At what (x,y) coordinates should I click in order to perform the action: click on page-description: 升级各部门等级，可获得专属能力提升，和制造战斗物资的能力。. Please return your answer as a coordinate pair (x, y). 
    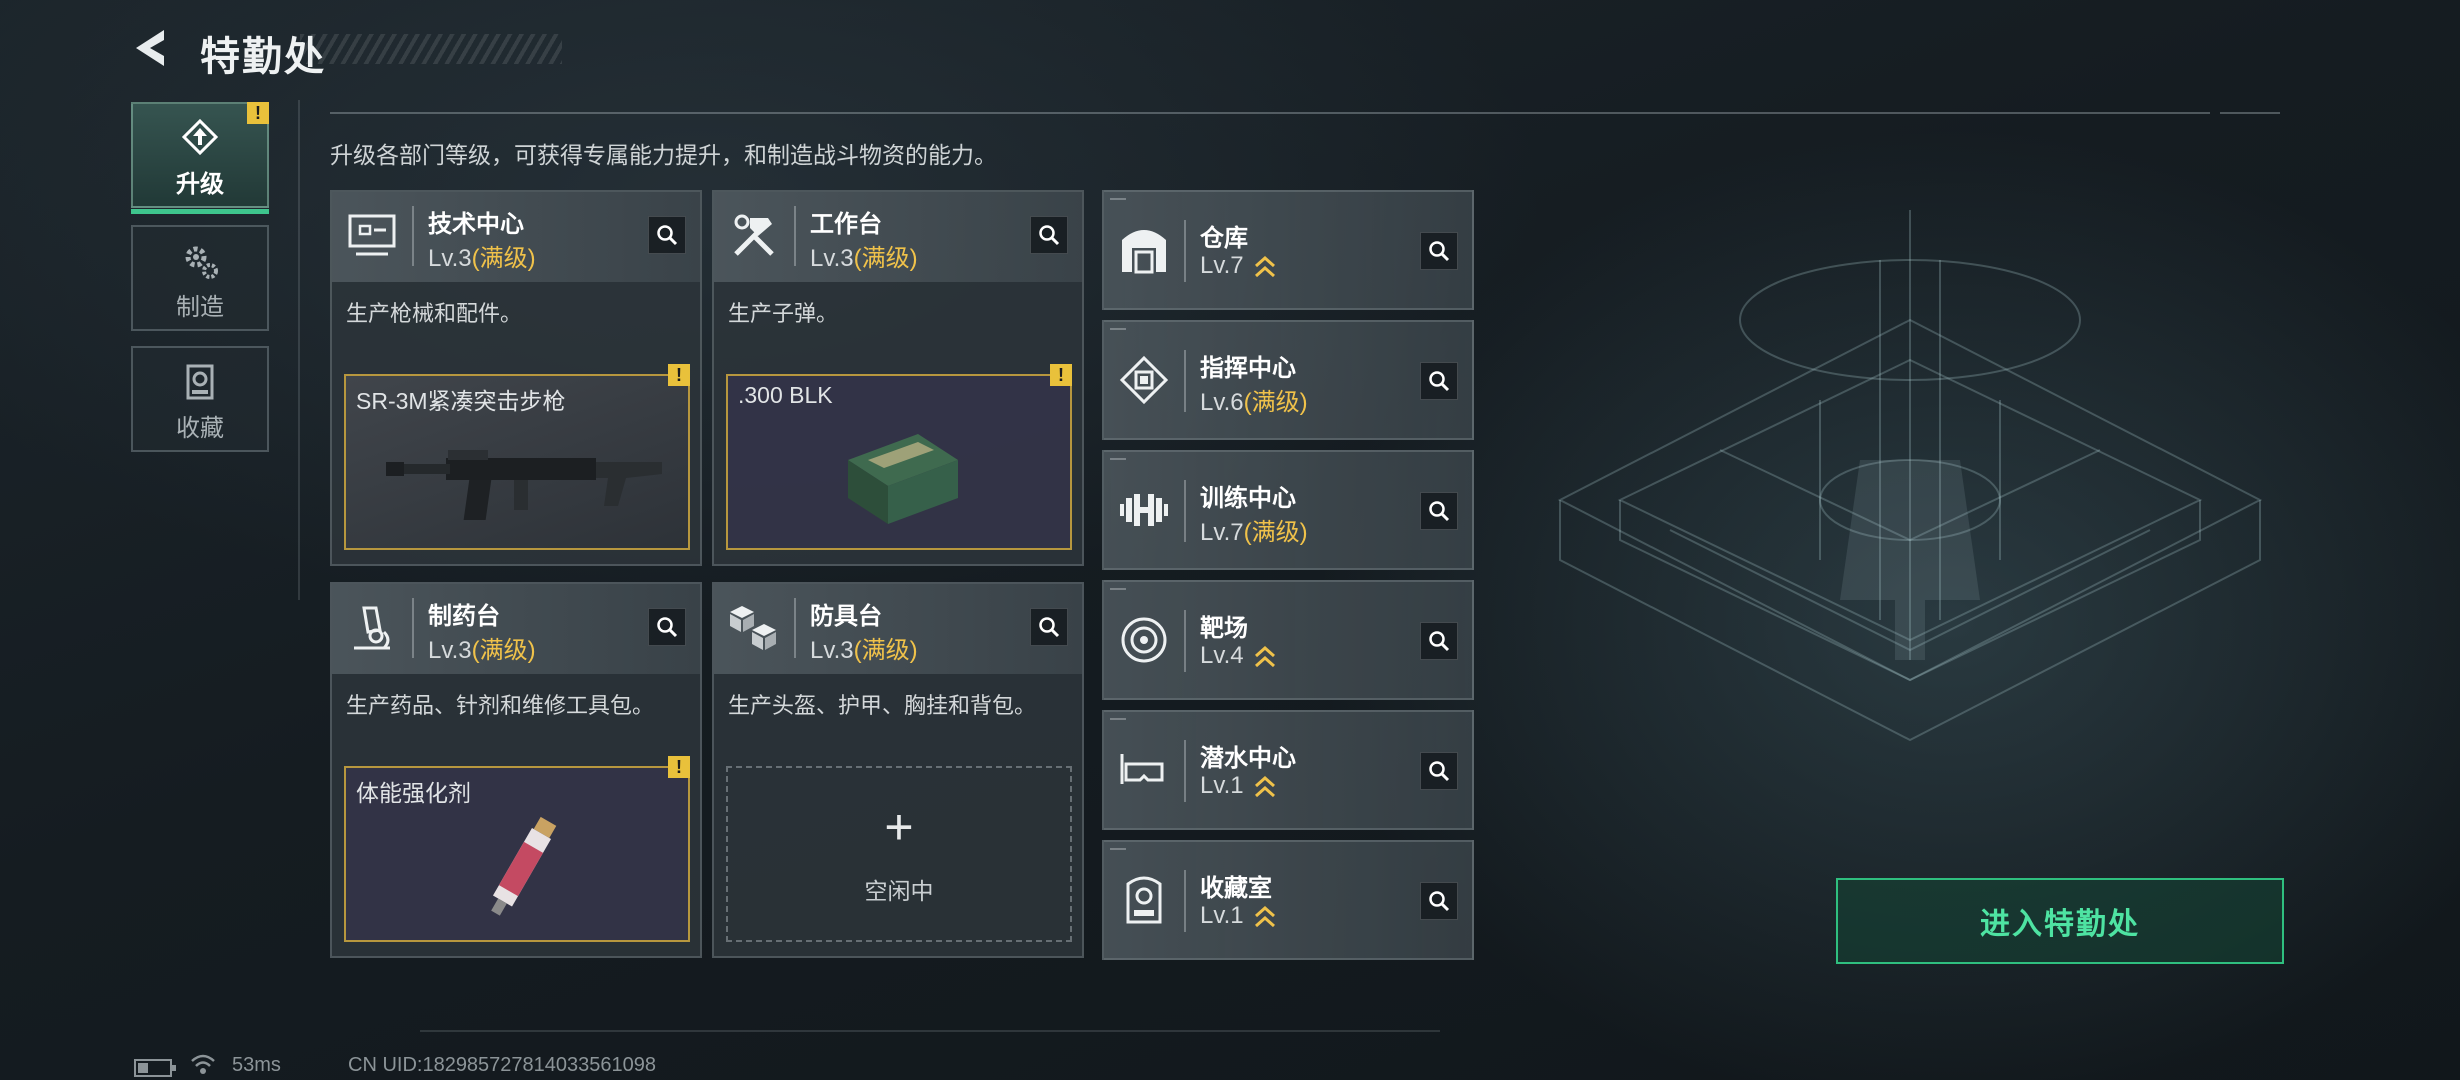
    Looking at the image, I should click on (663, 155).